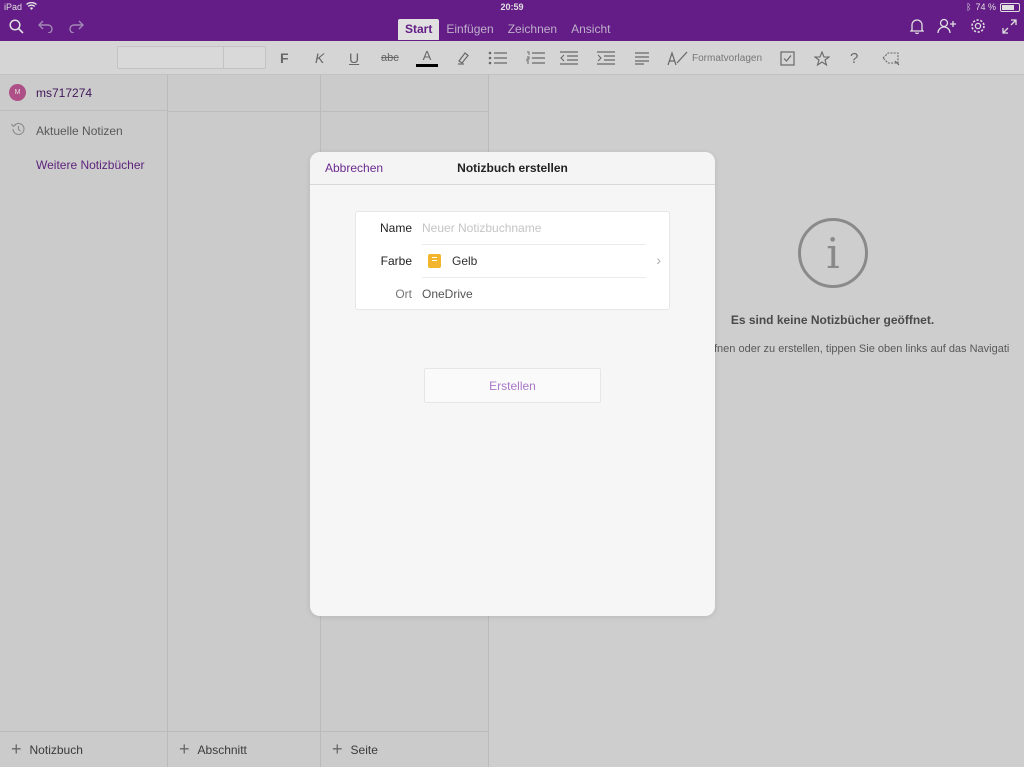 This screenshot has width=1024, height=767. I want to click on location-row: Ort OneDrive, so click(513, 294).